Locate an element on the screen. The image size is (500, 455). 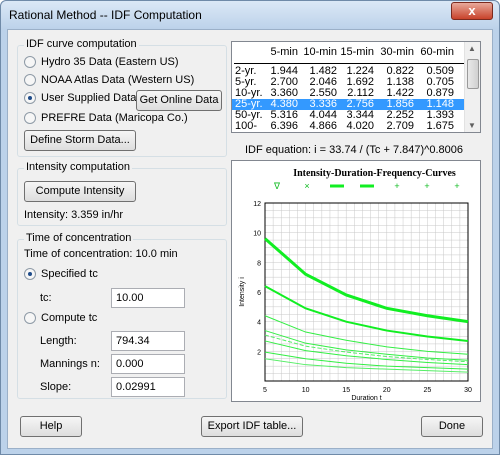
close-button: x is located at coordinates (472, 11).